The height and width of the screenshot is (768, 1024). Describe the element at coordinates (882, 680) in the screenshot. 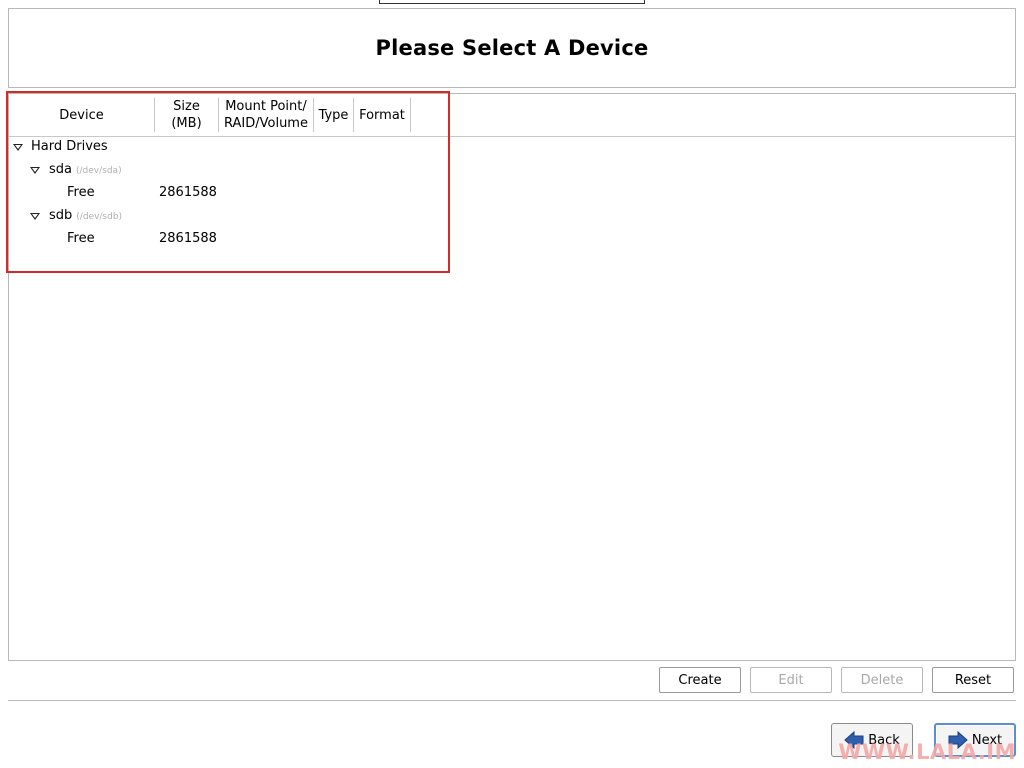

I see `delete-button: Delete` at that location.